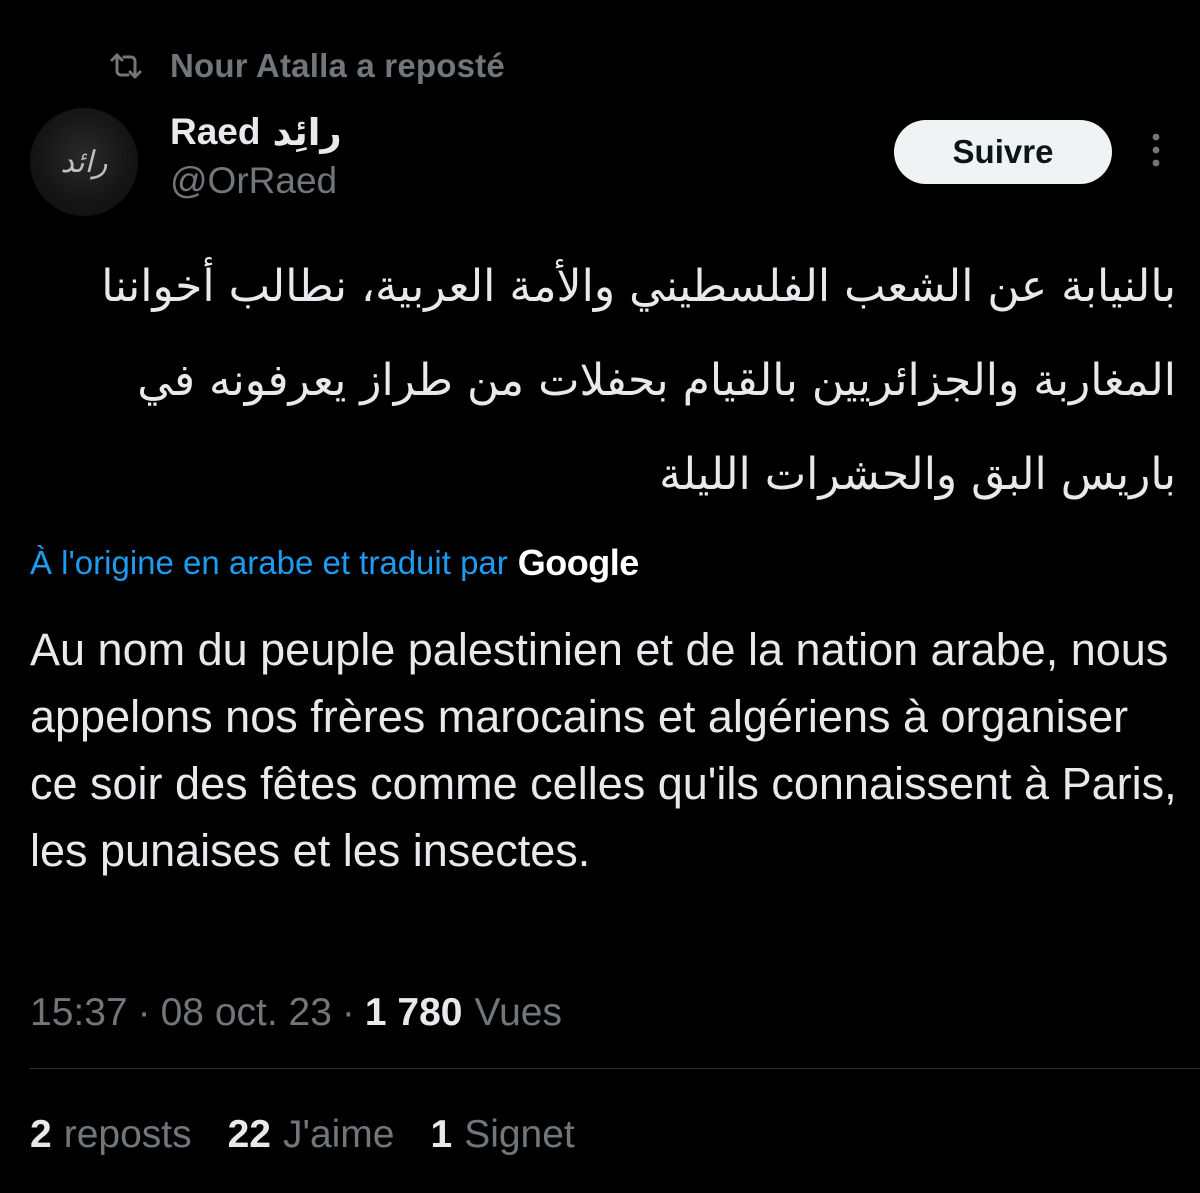 This screenshot has height=1193, width=1200. I want to click on avatar: رائد, so click(84, 162).